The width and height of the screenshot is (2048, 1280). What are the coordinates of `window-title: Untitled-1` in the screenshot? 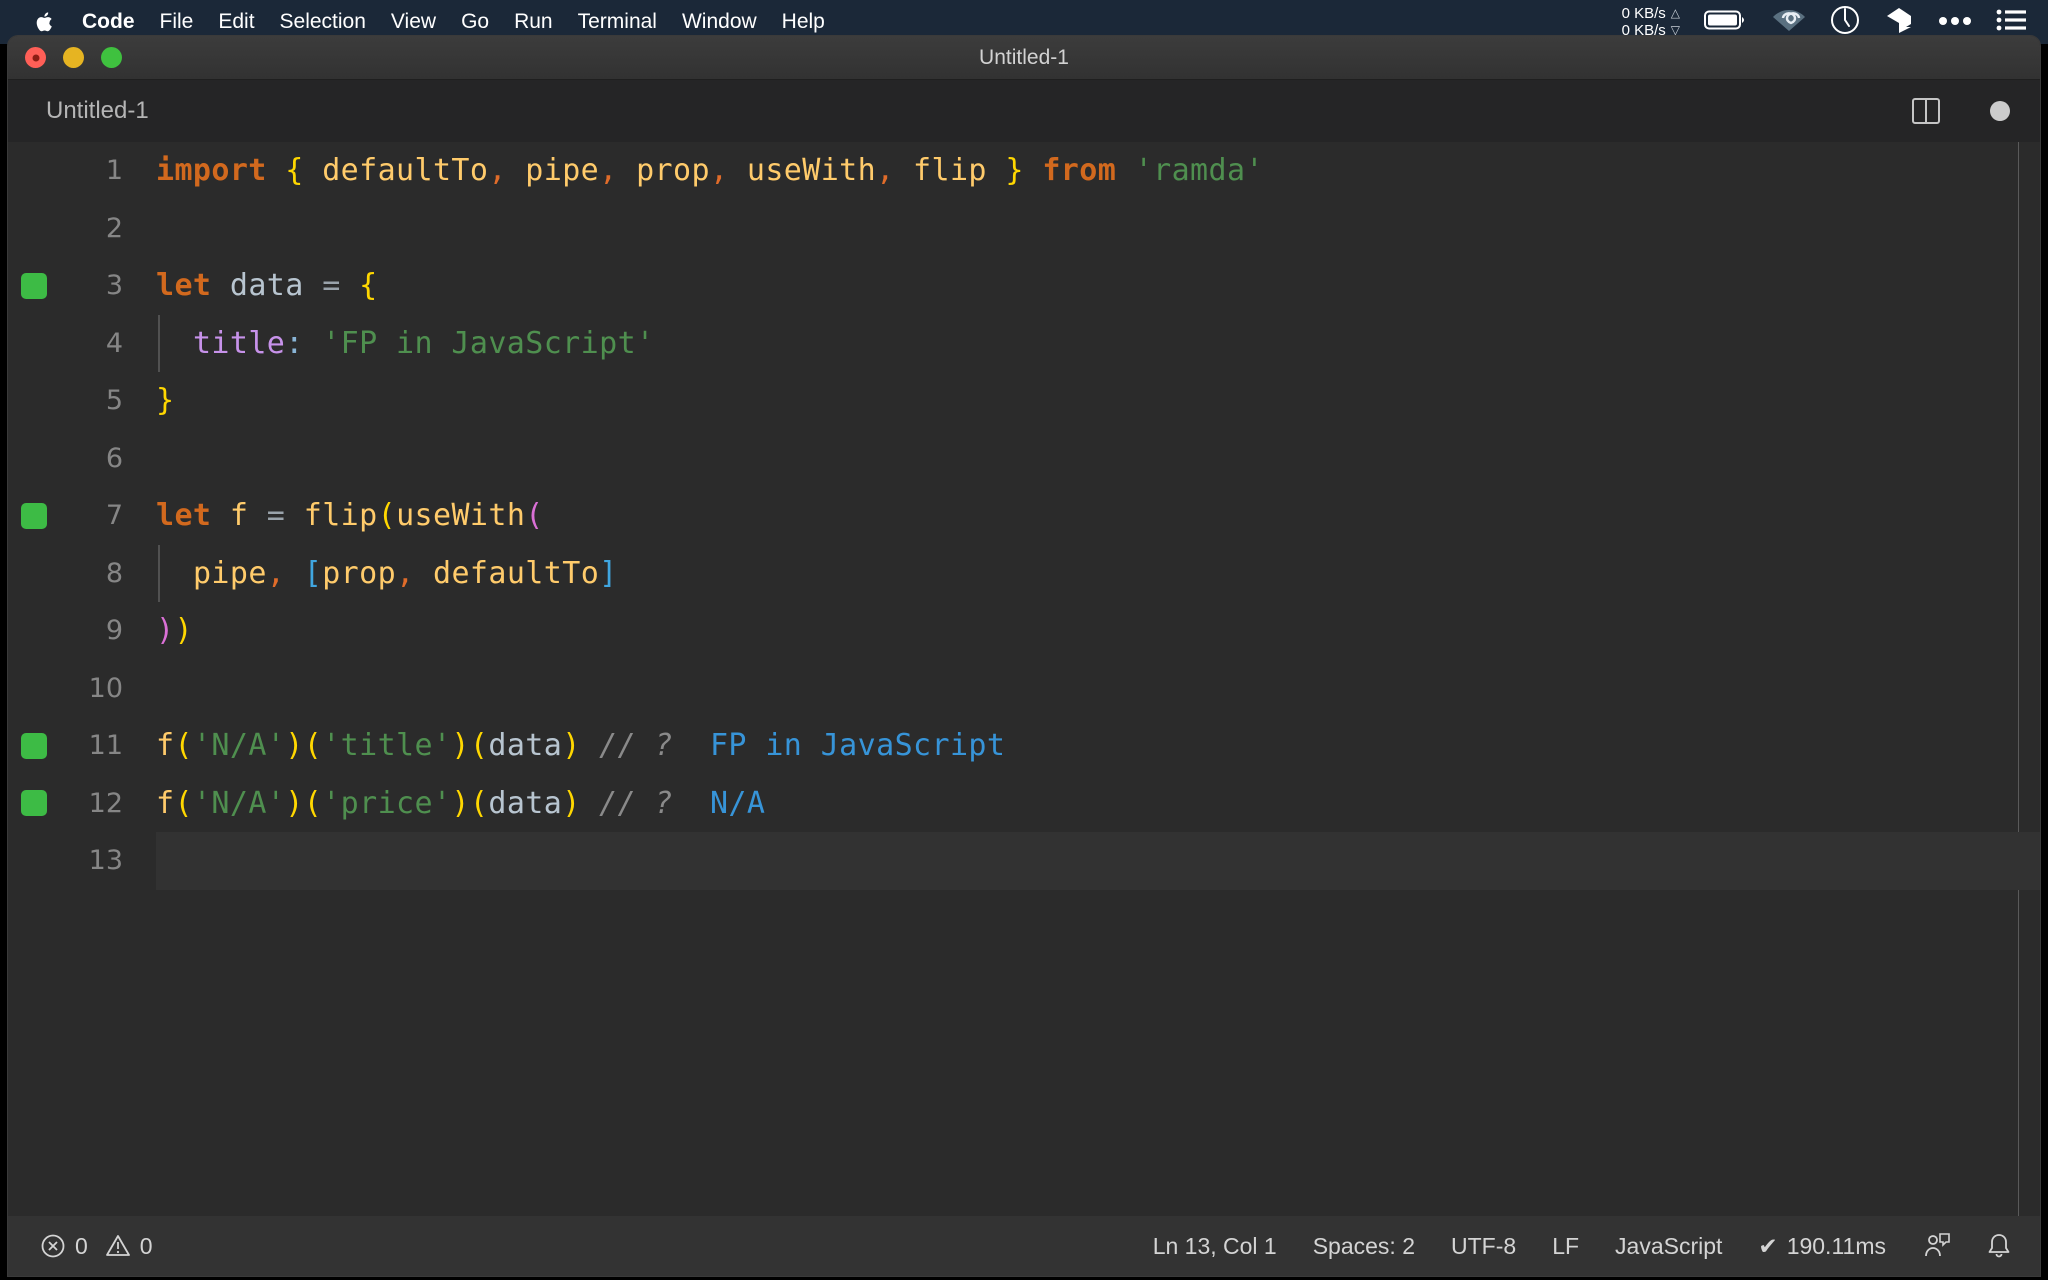 It's located at (1024, 57).